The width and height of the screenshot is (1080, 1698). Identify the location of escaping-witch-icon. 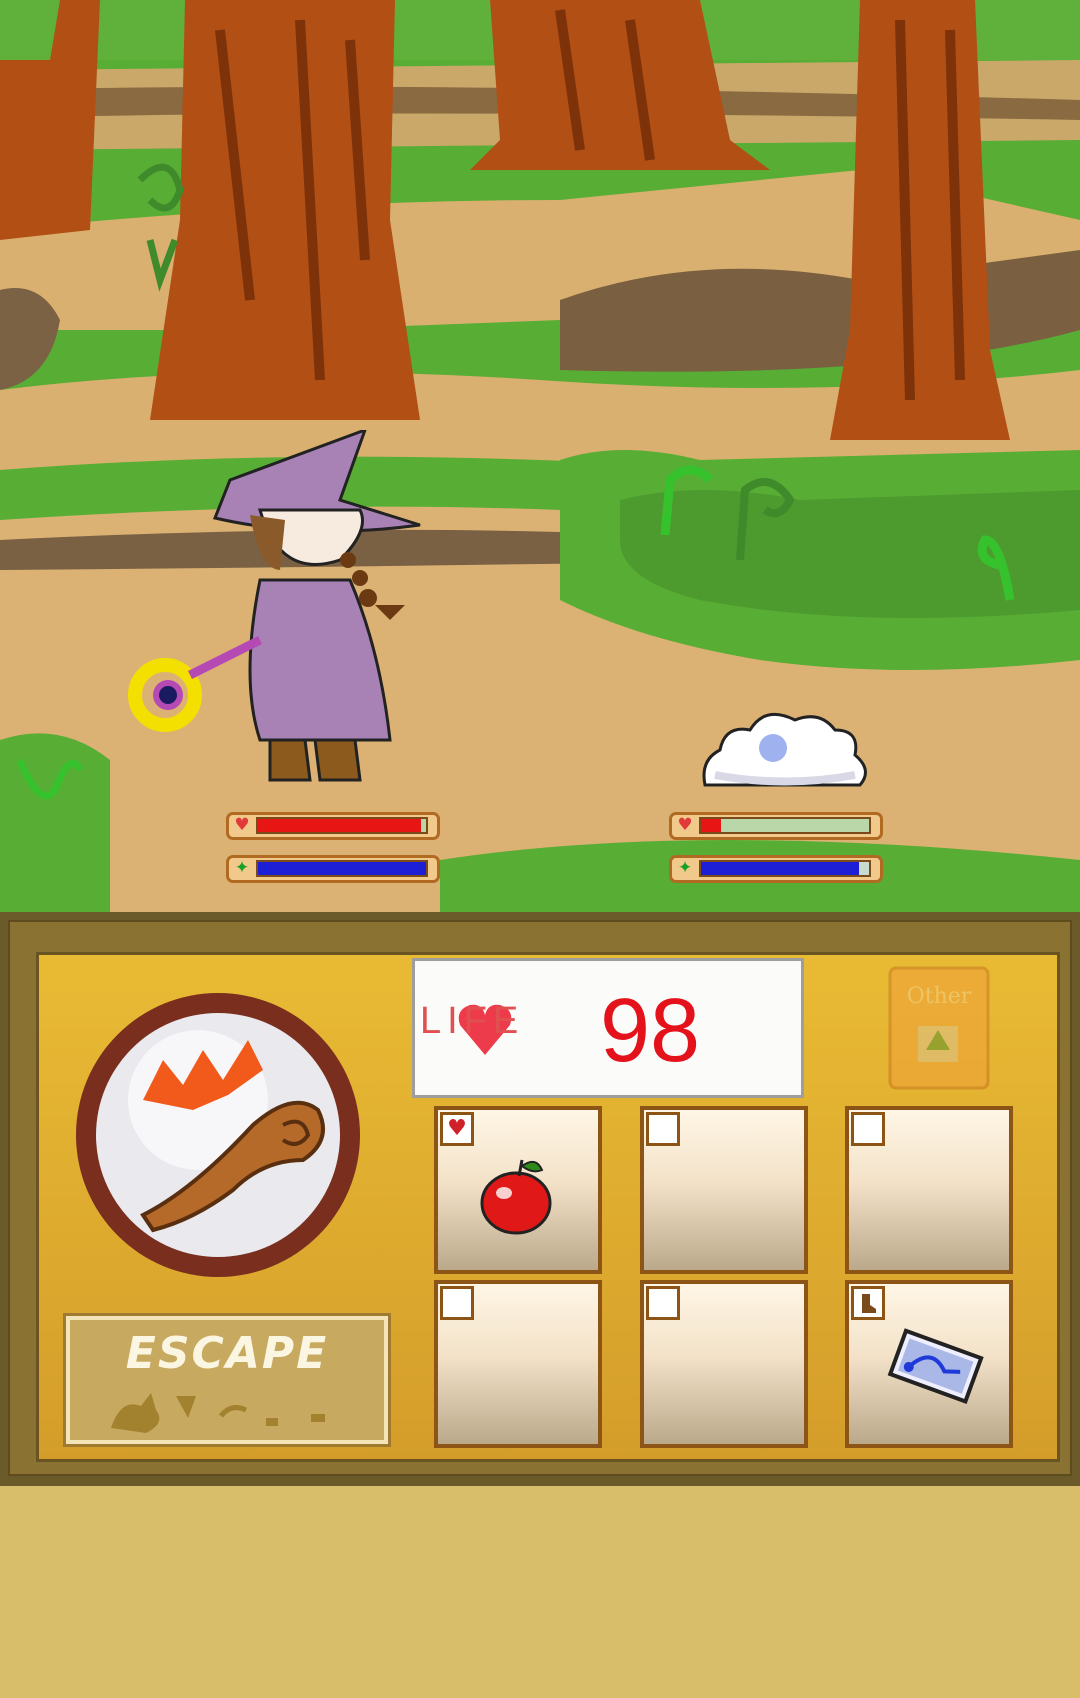
(218, 1413).